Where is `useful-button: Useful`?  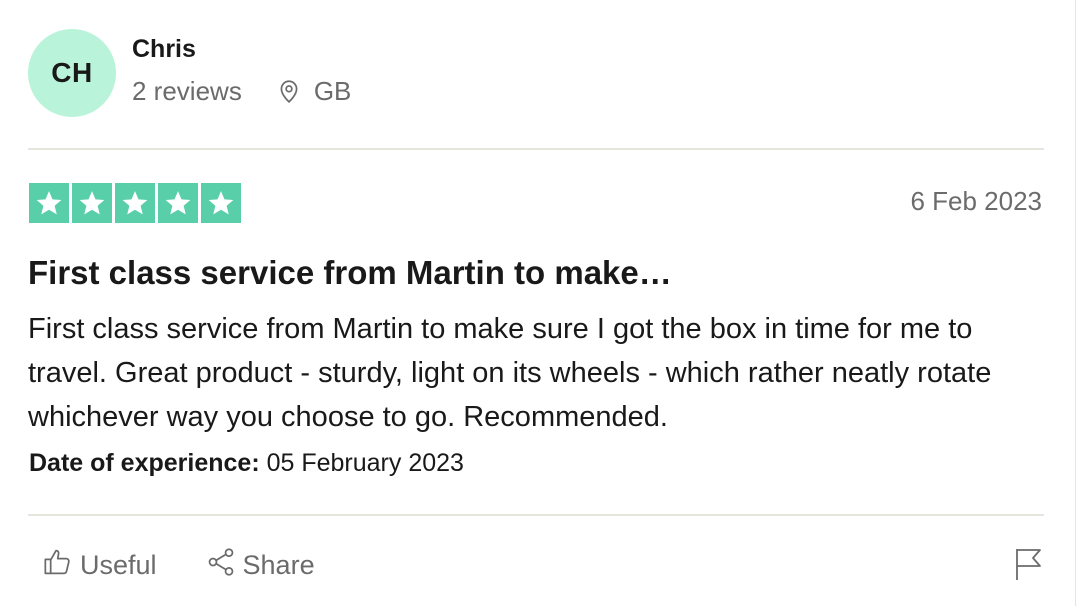
useful-button: Useful is located at coordinates (99, 565).